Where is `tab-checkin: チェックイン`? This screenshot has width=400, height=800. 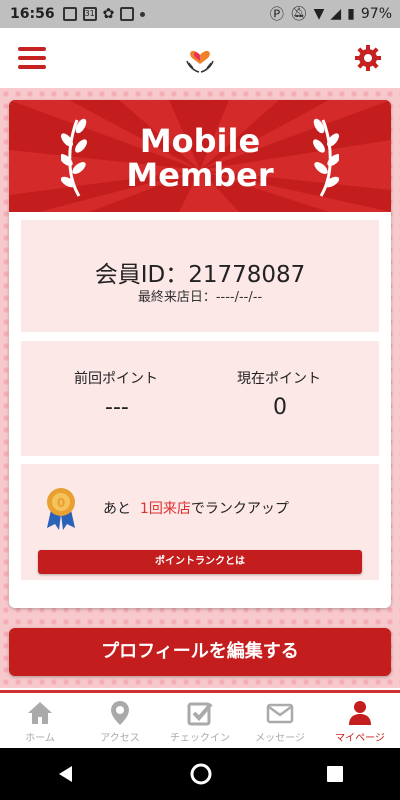 tab-checkin: チェックイン is located at coordinates (200, 720).